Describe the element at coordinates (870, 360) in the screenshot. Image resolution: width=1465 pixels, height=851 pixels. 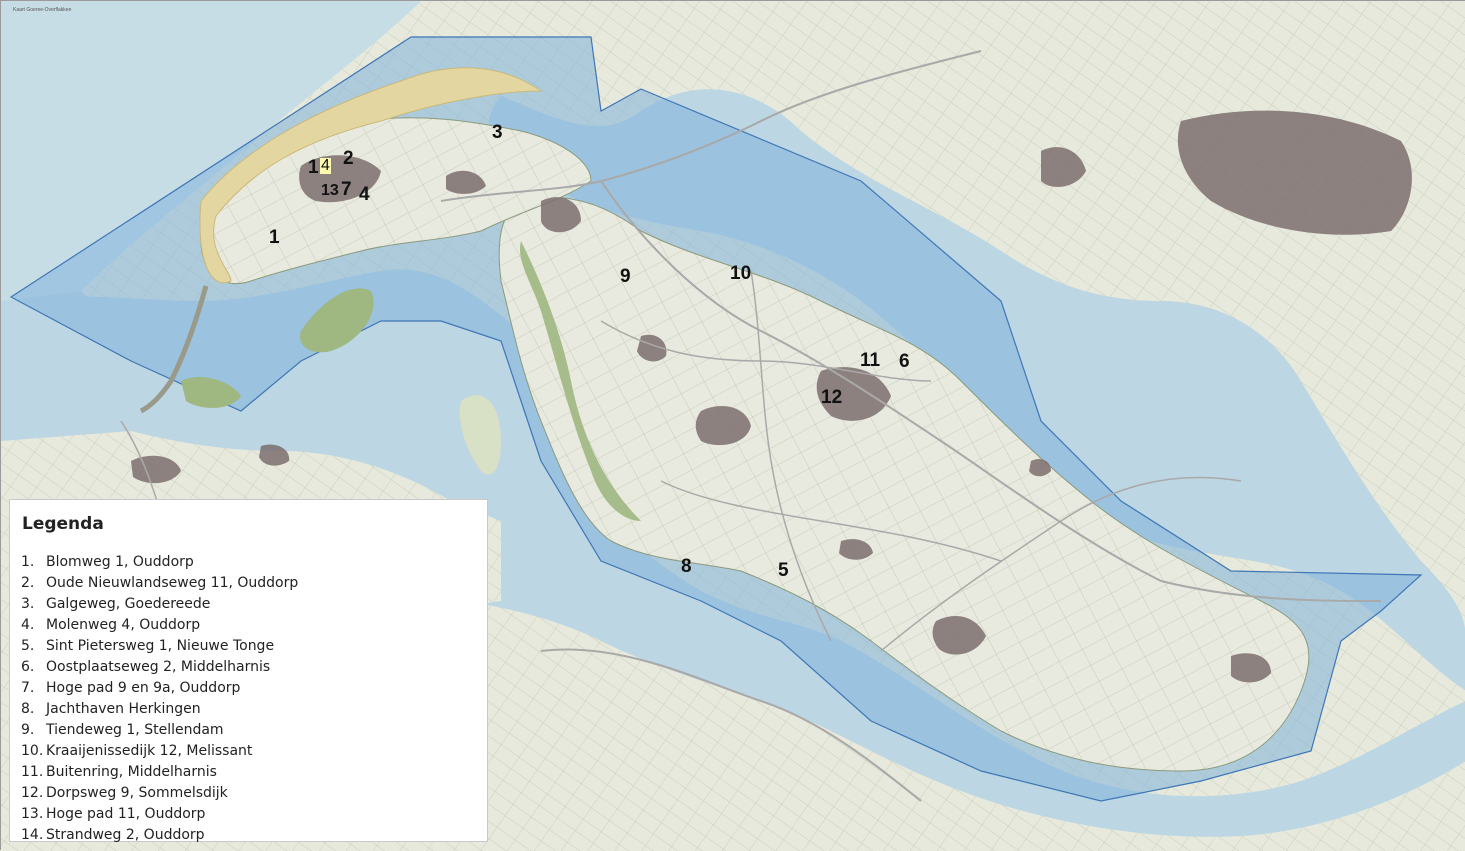
I see `marker-11: 11` at that location.